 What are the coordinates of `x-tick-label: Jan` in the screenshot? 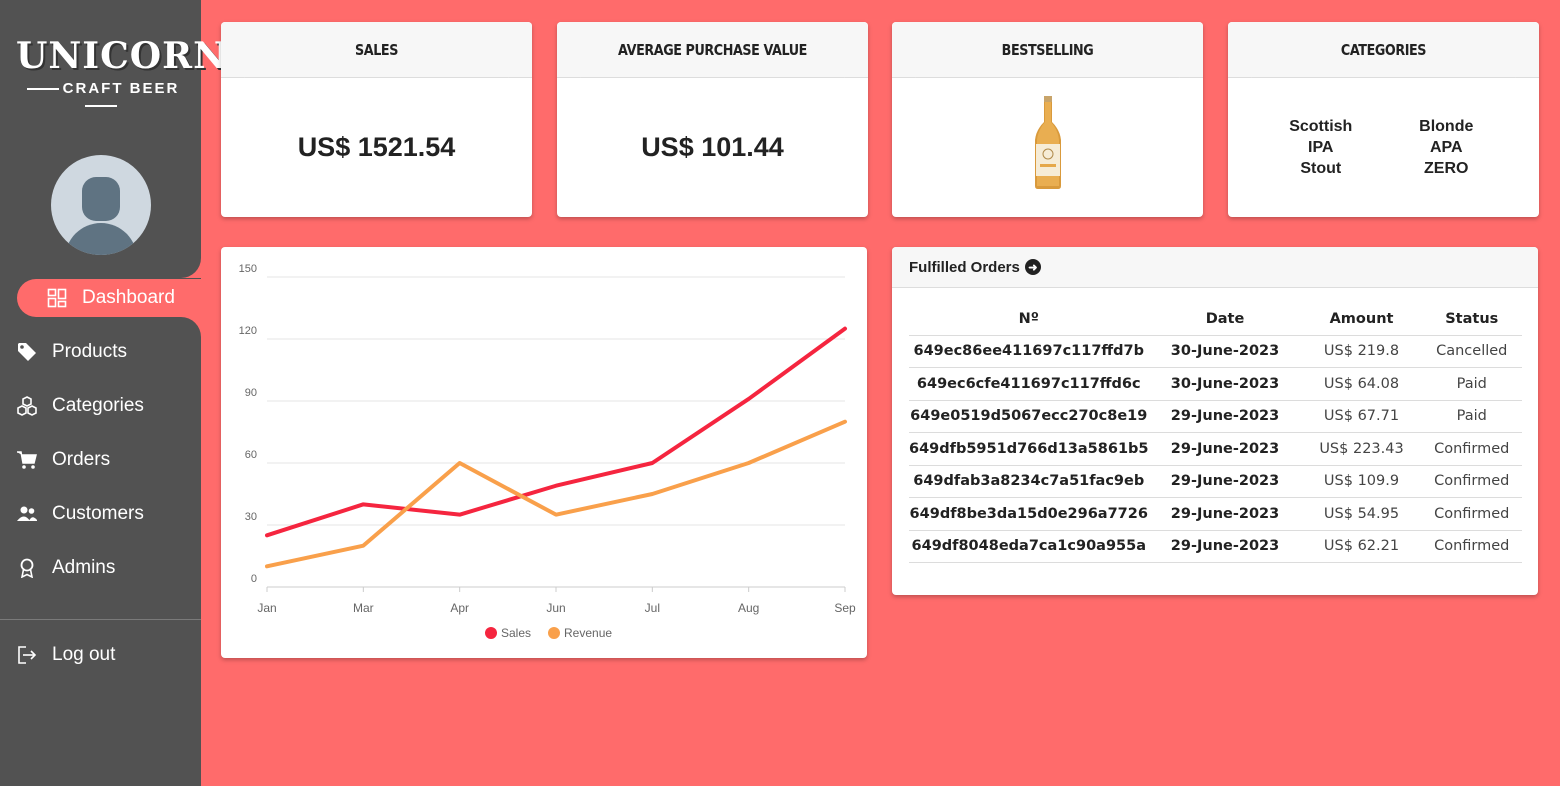 It's located at (266, 608).